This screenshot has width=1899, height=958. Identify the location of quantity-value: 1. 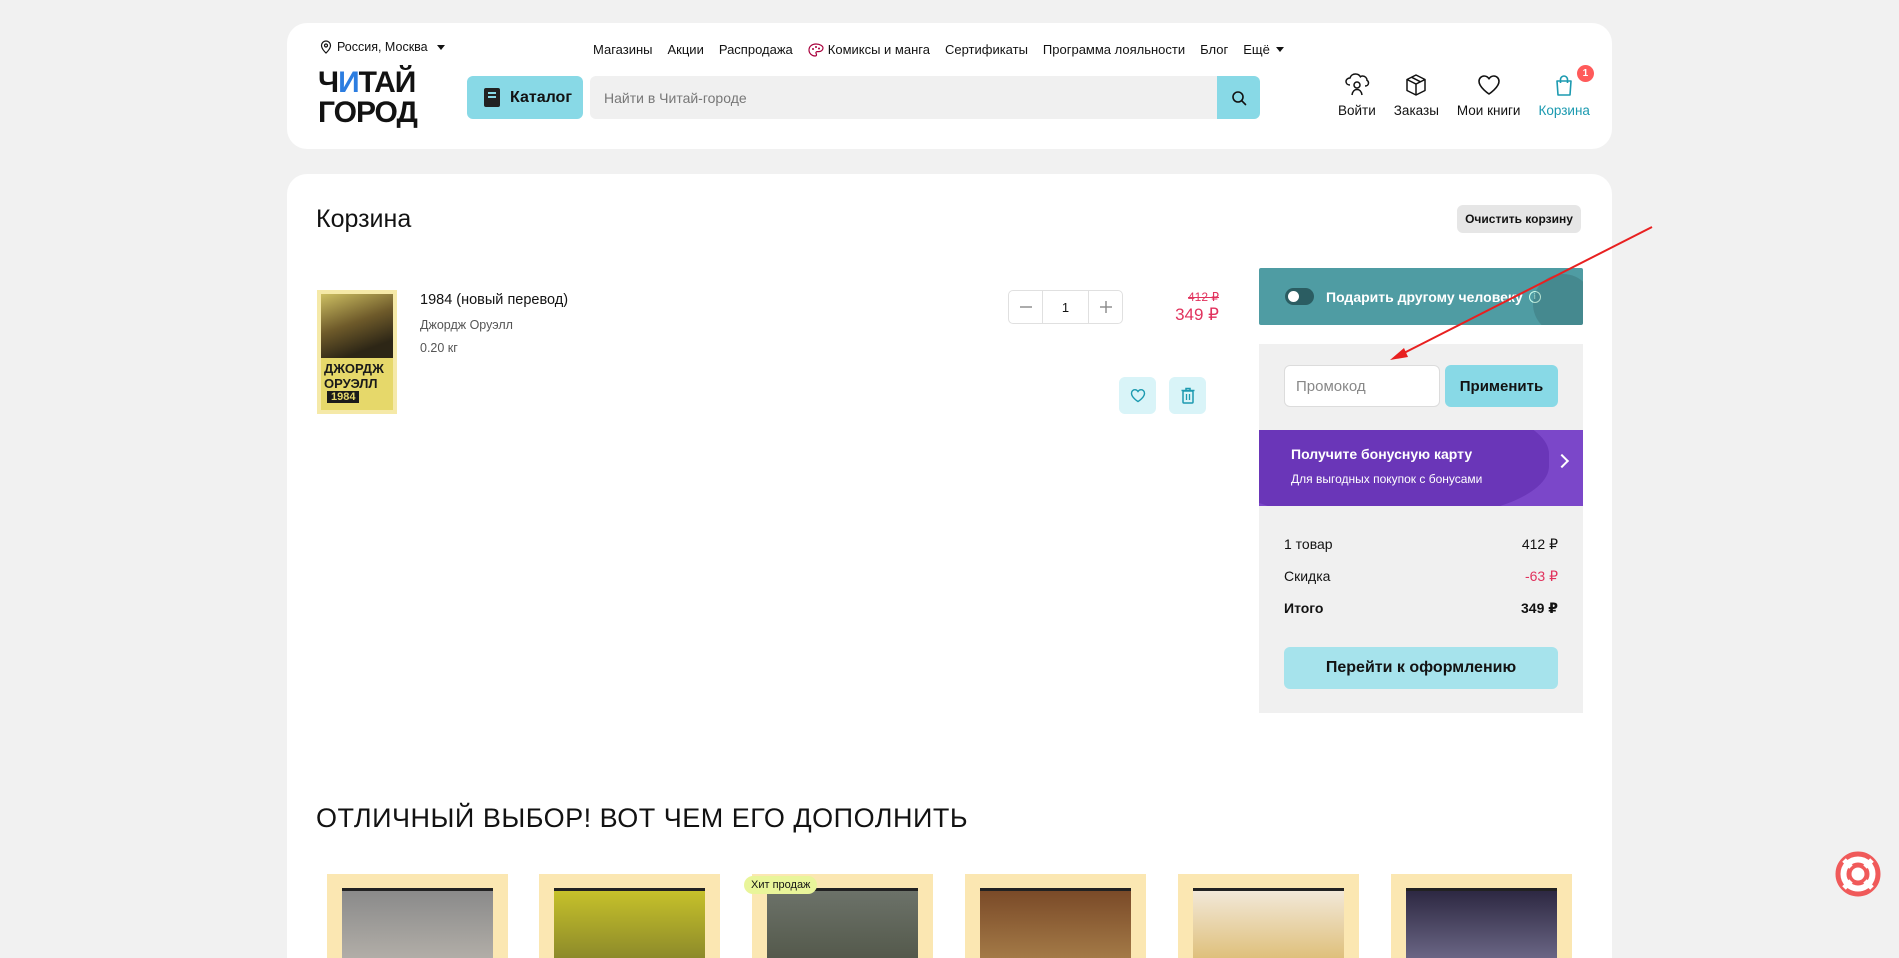
(1065, 307).